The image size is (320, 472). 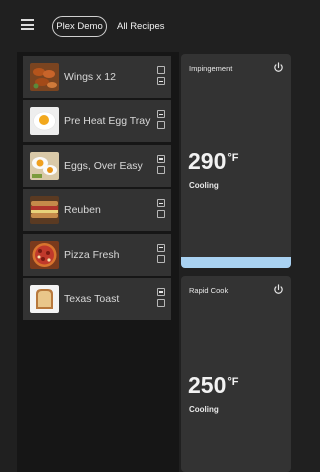 I want to click on recipe-item: Wings x 12, so click(x=97, y=77).